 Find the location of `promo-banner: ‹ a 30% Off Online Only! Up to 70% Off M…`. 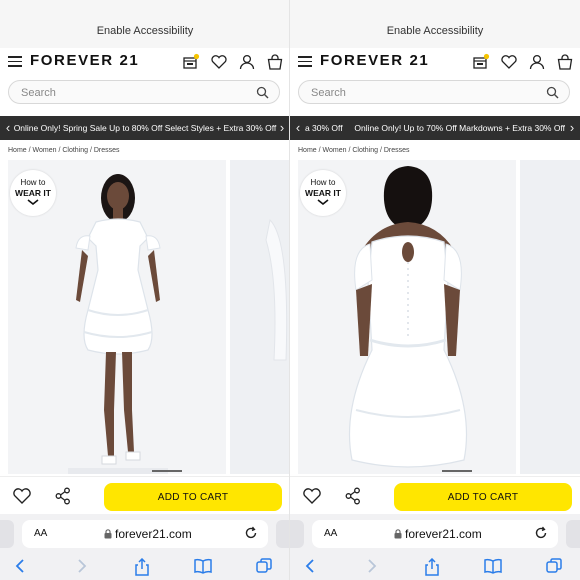

promo-banner: ‹ a 30% Off Online Only! Up to 70% Off M… is located at coordinates (435, 128).